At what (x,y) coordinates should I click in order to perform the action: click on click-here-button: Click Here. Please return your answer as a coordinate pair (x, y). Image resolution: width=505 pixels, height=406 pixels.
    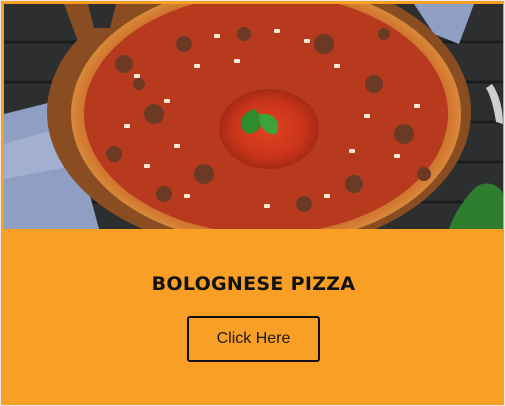
    Looking at the image, I should click on (253, 339).